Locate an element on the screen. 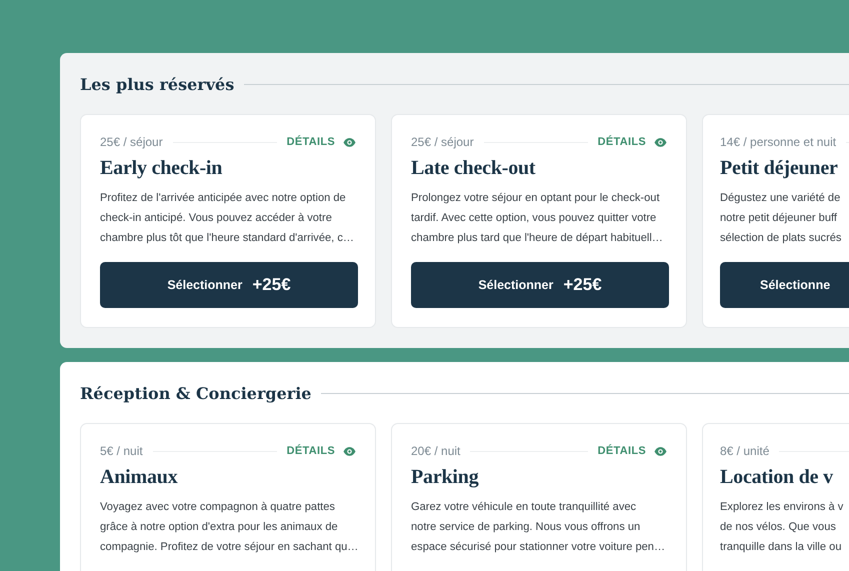 The height and width of the screenshot is (571, 849). card-title: Late check-out is located at coordinates (473, 168).